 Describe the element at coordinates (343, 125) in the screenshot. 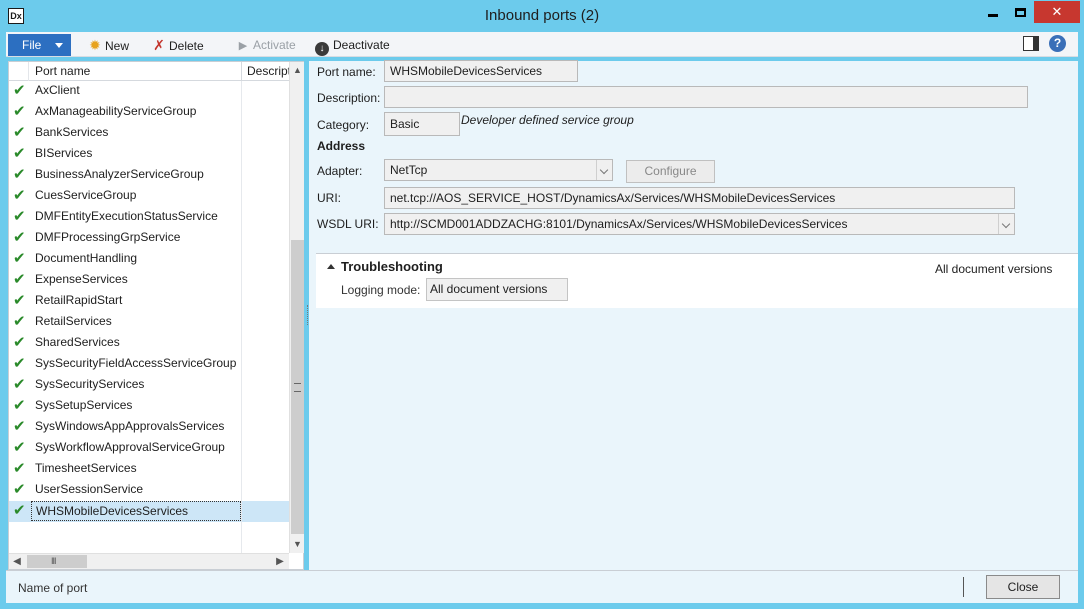

I see `category-label: Category:` at that location.